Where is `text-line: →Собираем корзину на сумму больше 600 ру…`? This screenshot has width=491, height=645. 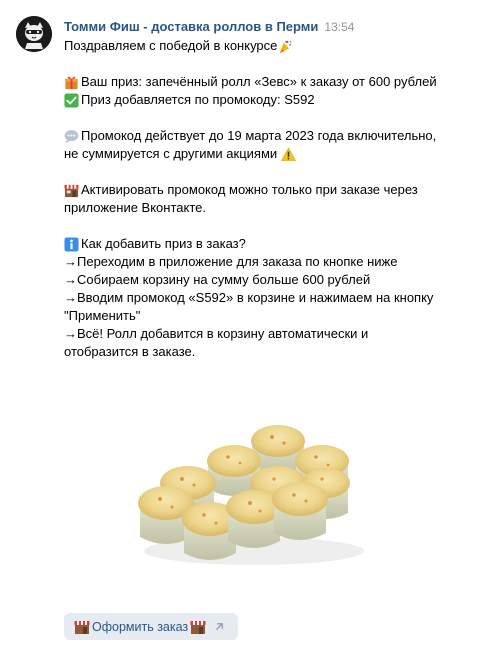
text-line: →Собираем корзину на сумму больше 600 ру… is located at coordinates (264, 280).